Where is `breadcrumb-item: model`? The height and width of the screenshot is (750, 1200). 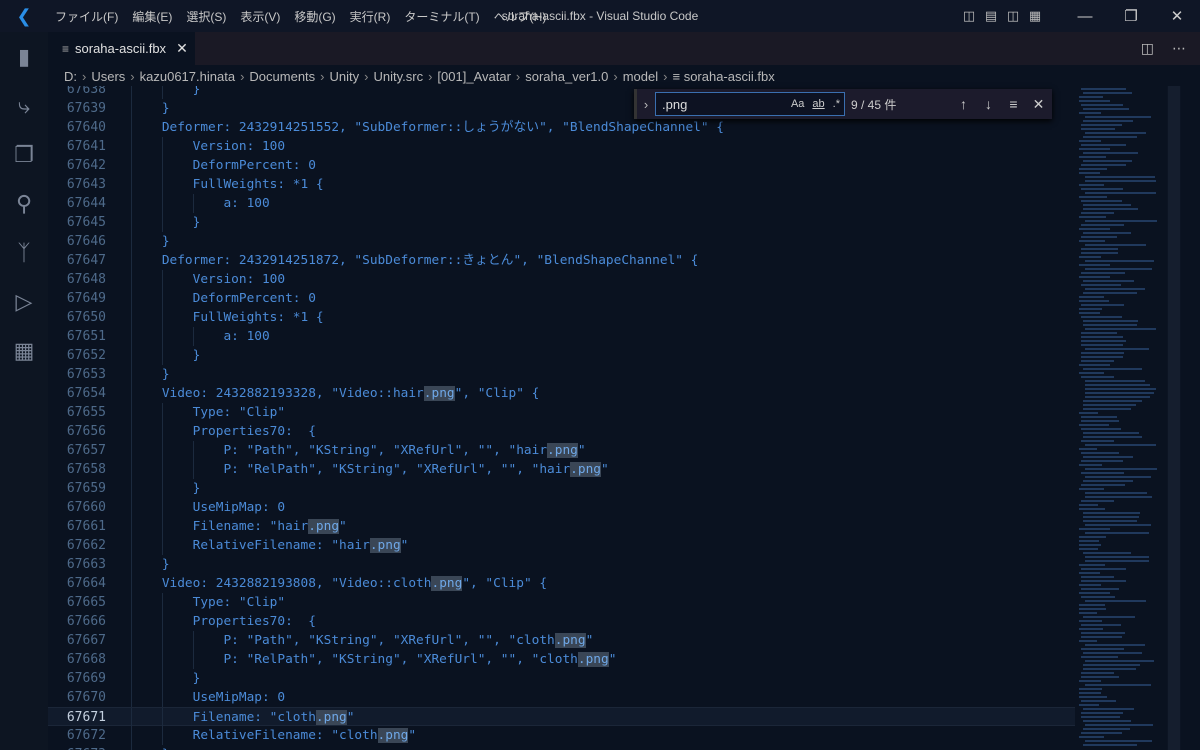 breadcrumb-item: model is located at coordinates (640, 76).